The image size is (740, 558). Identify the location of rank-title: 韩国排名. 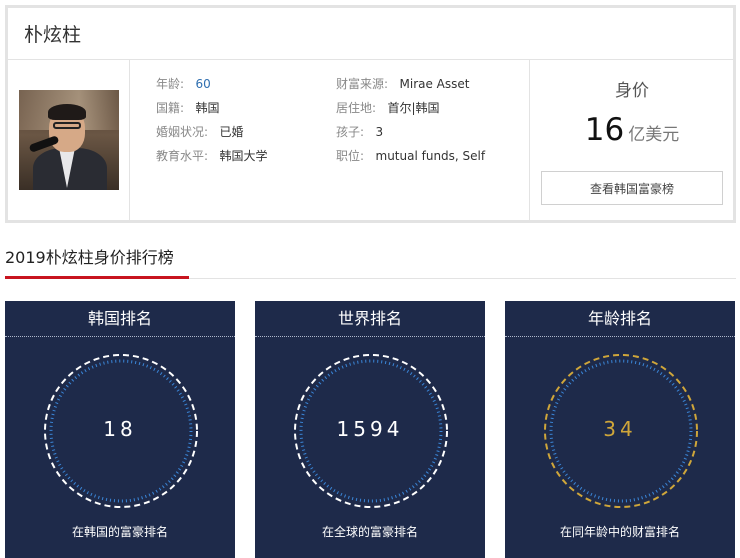
(120, 319).